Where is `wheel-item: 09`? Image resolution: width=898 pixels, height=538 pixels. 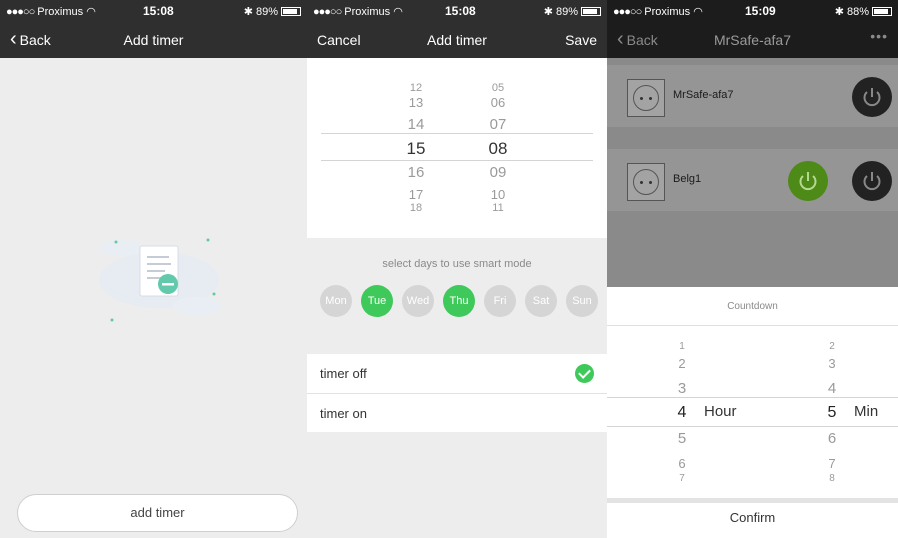
wheel-item: 09 is located at coordinates (498, 172).